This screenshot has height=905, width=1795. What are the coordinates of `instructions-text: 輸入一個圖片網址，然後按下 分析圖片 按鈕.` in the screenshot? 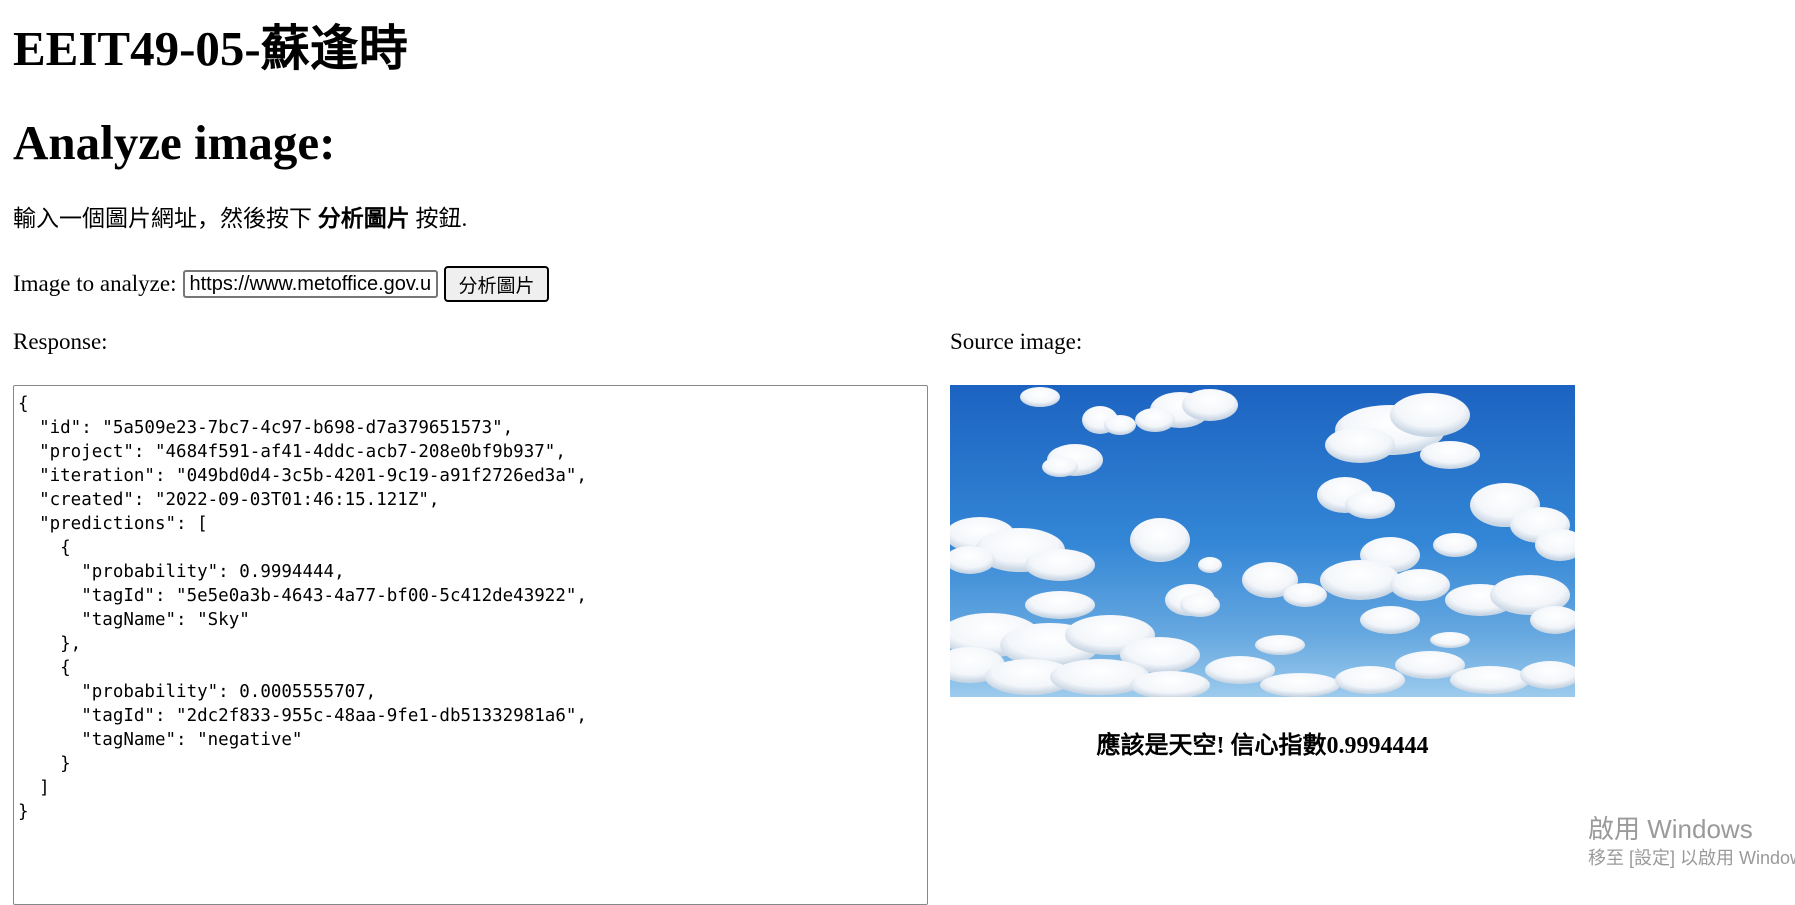 It's located at (240, 219).